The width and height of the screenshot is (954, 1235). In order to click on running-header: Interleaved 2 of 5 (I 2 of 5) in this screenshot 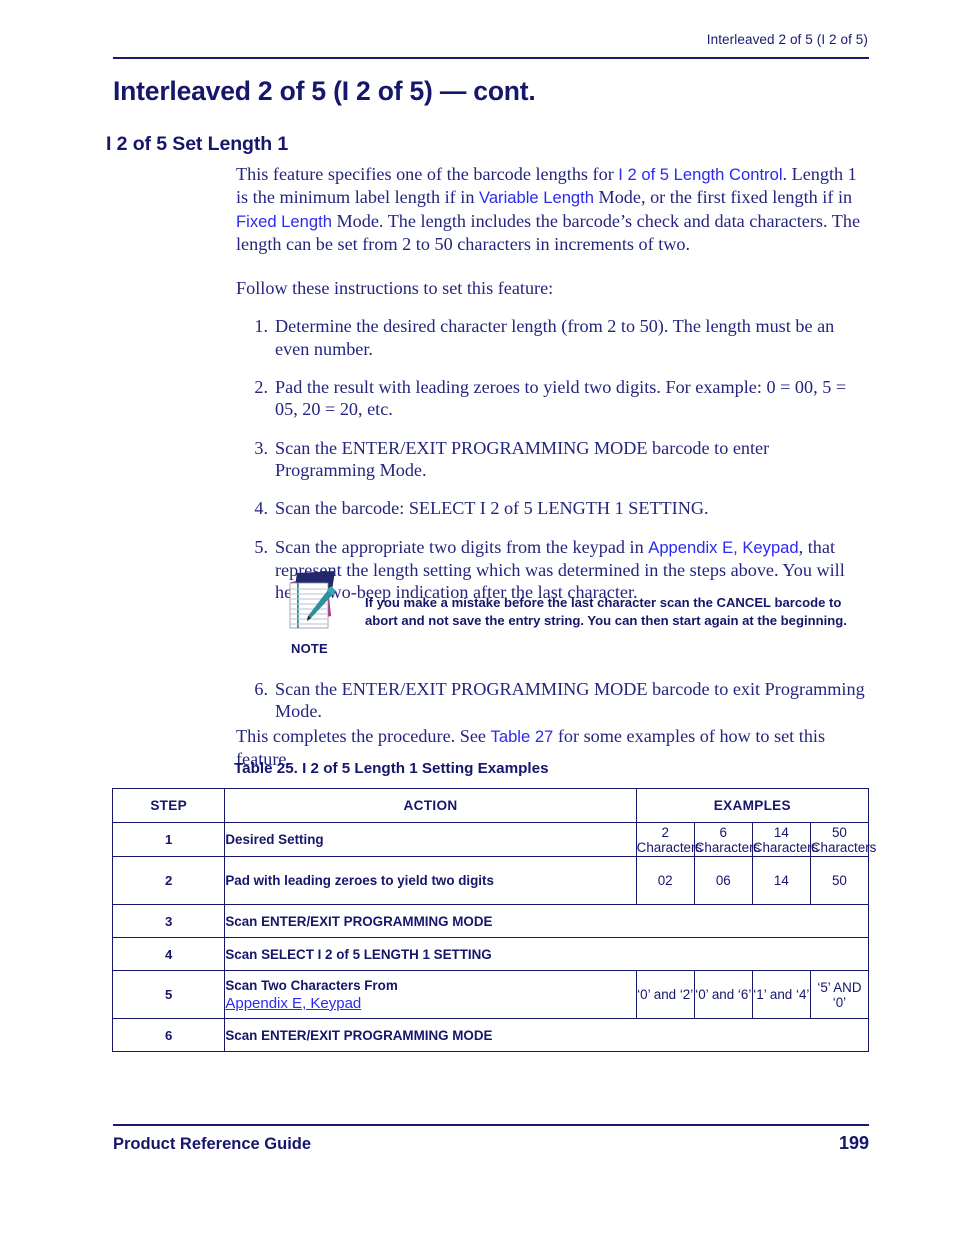, I will do `click(787, 39)`.